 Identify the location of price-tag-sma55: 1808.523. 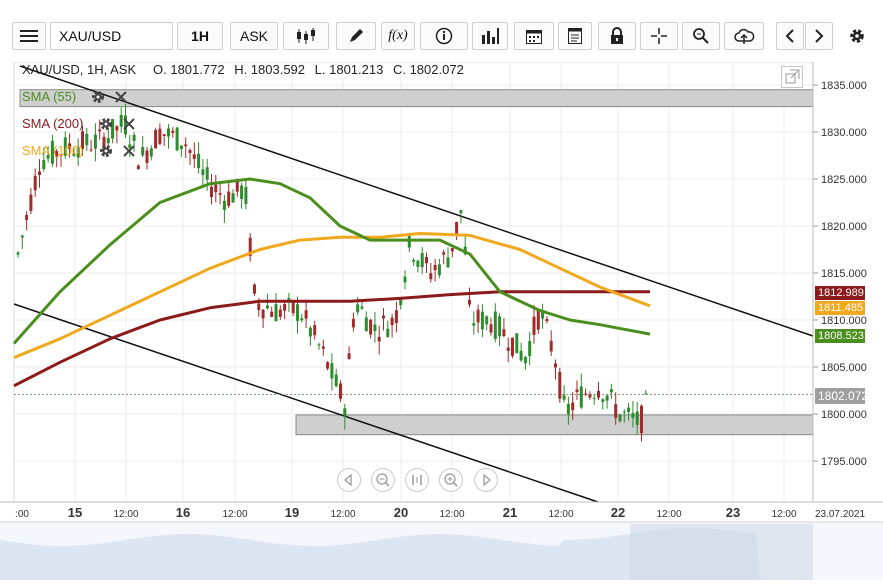
(840, 336).